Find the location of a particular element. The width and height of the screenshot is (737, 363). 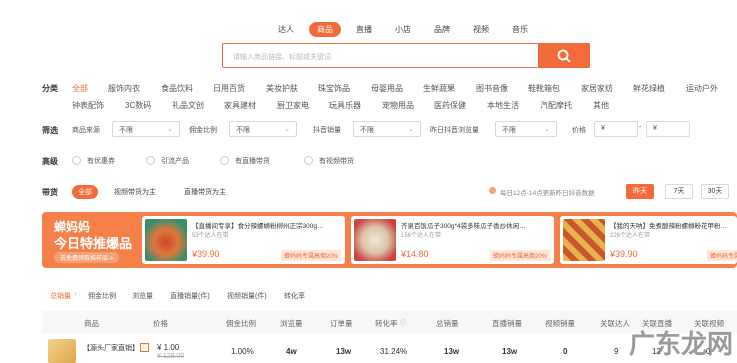

category-item: 3C数码 is located at coordinates (138, 105).